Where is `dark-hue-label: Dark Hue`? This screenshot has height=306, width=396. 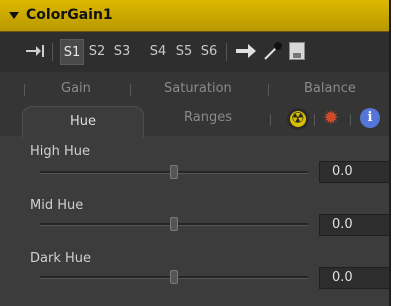 dark-hue-label: Dark Hue is located at coordinates (60, 258).